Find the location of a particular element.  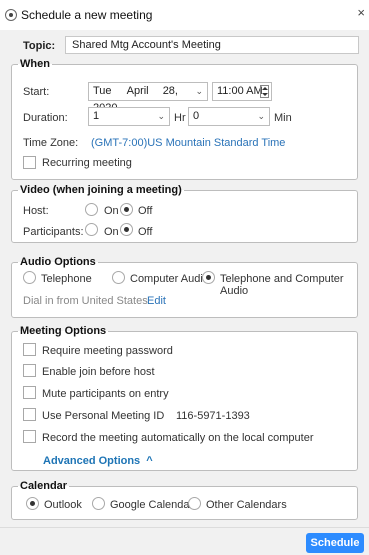

mute-on-entry-checkbox is located at coordinates (29, 392).